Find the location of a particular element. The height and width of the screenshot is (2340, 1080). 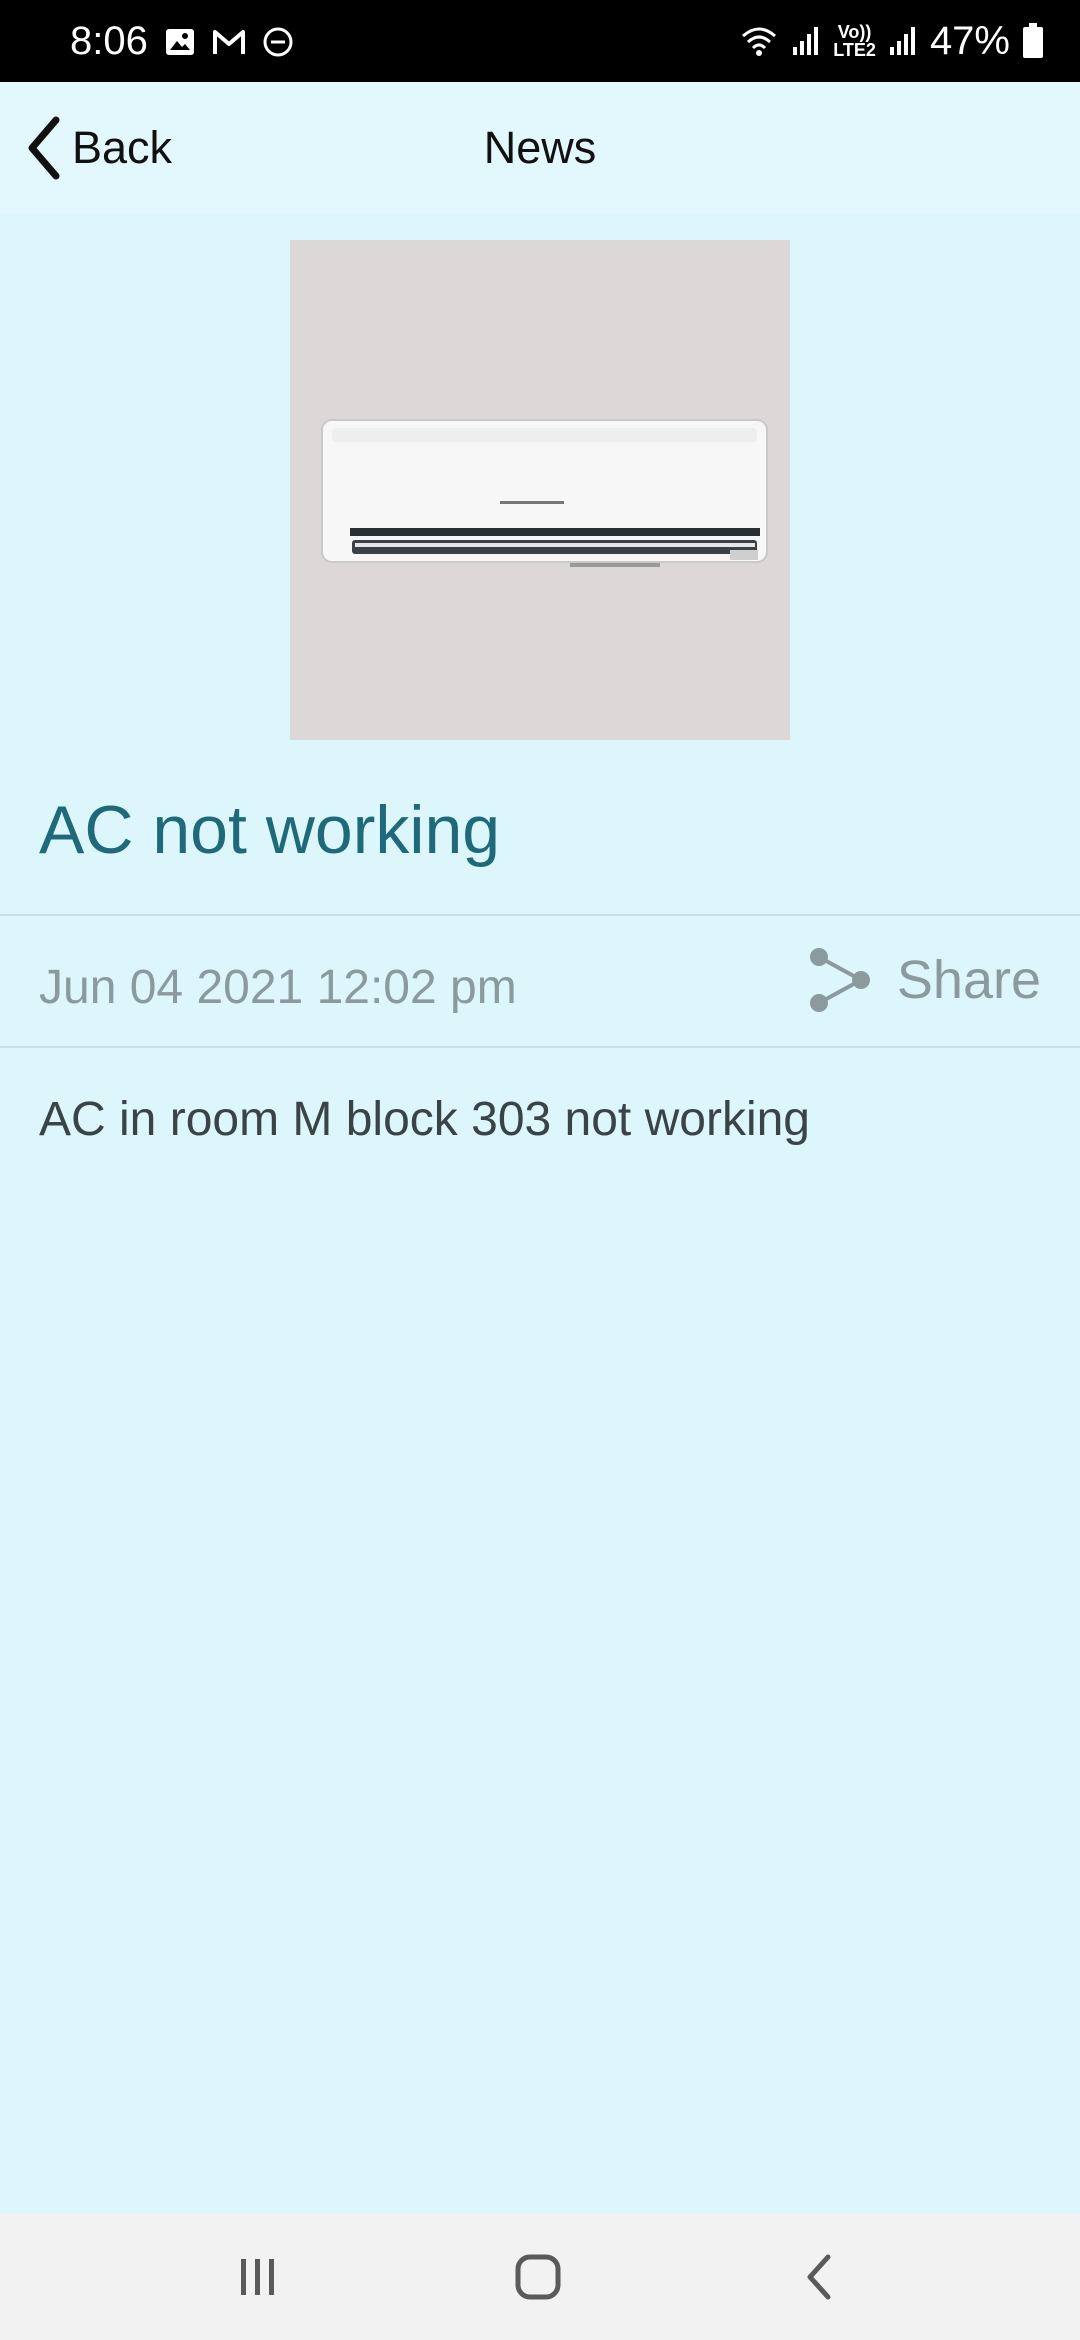

news-image is located at coordinates (540, 490).